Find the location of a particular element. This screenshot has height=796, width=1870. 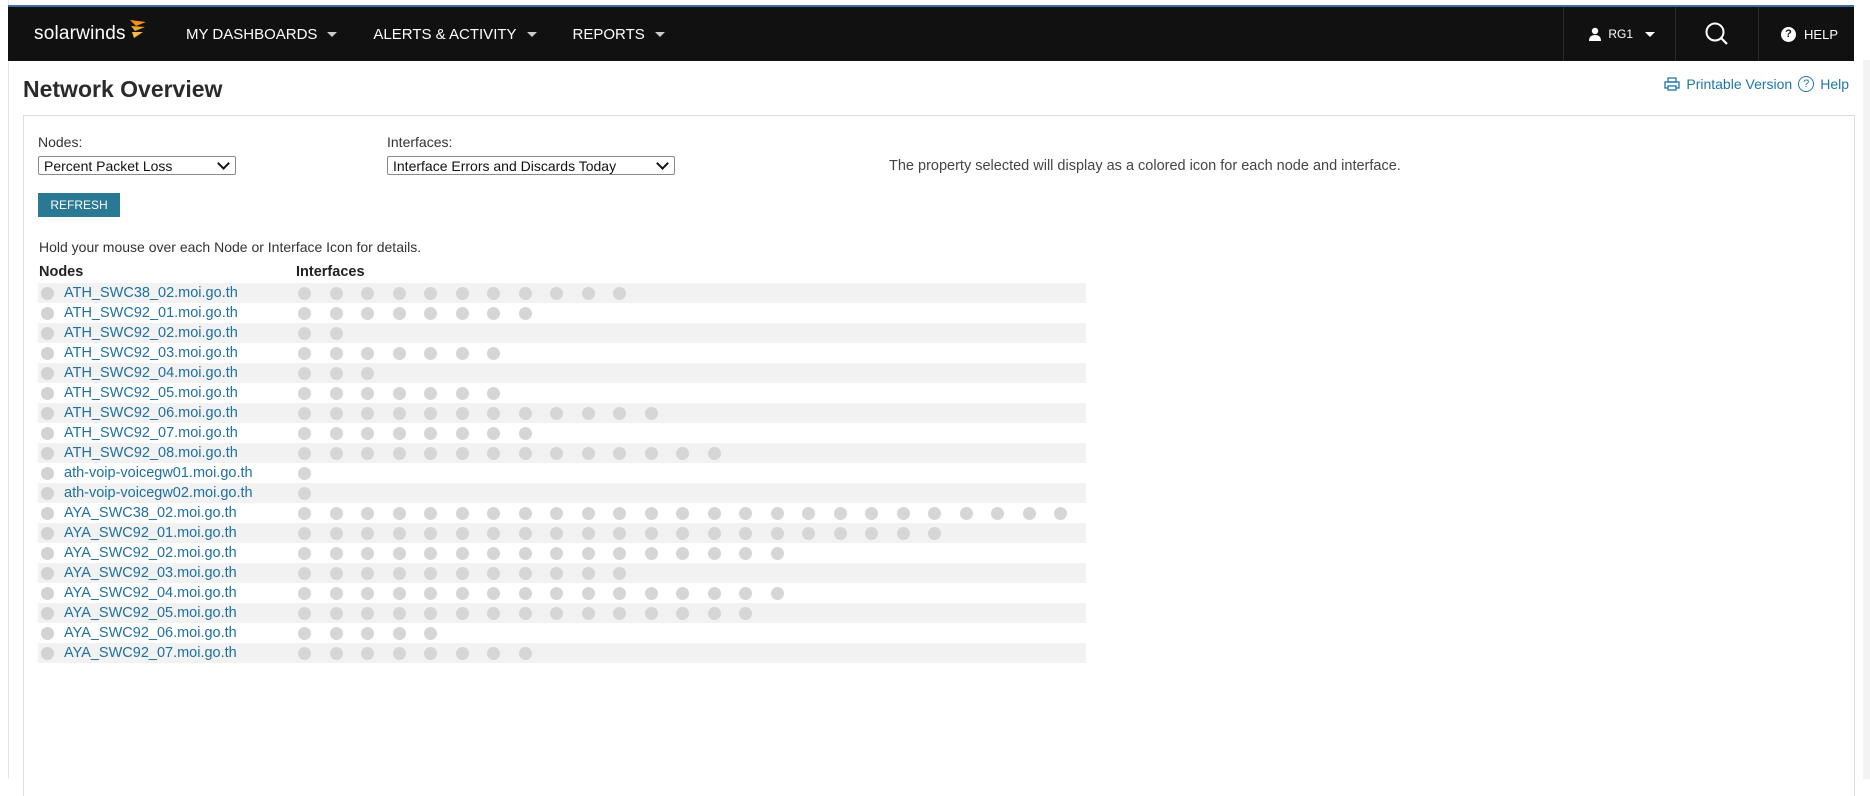

node-link: AYA_SWC92_03.moi.go.th is located at coordinates (150, 573).